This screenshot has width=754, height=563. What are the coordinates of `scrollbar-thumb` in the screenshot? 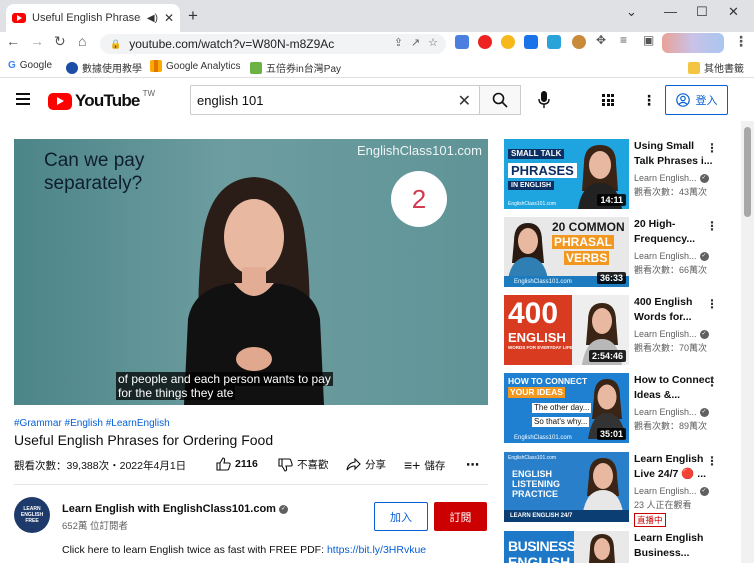 It's located at (747, 172).